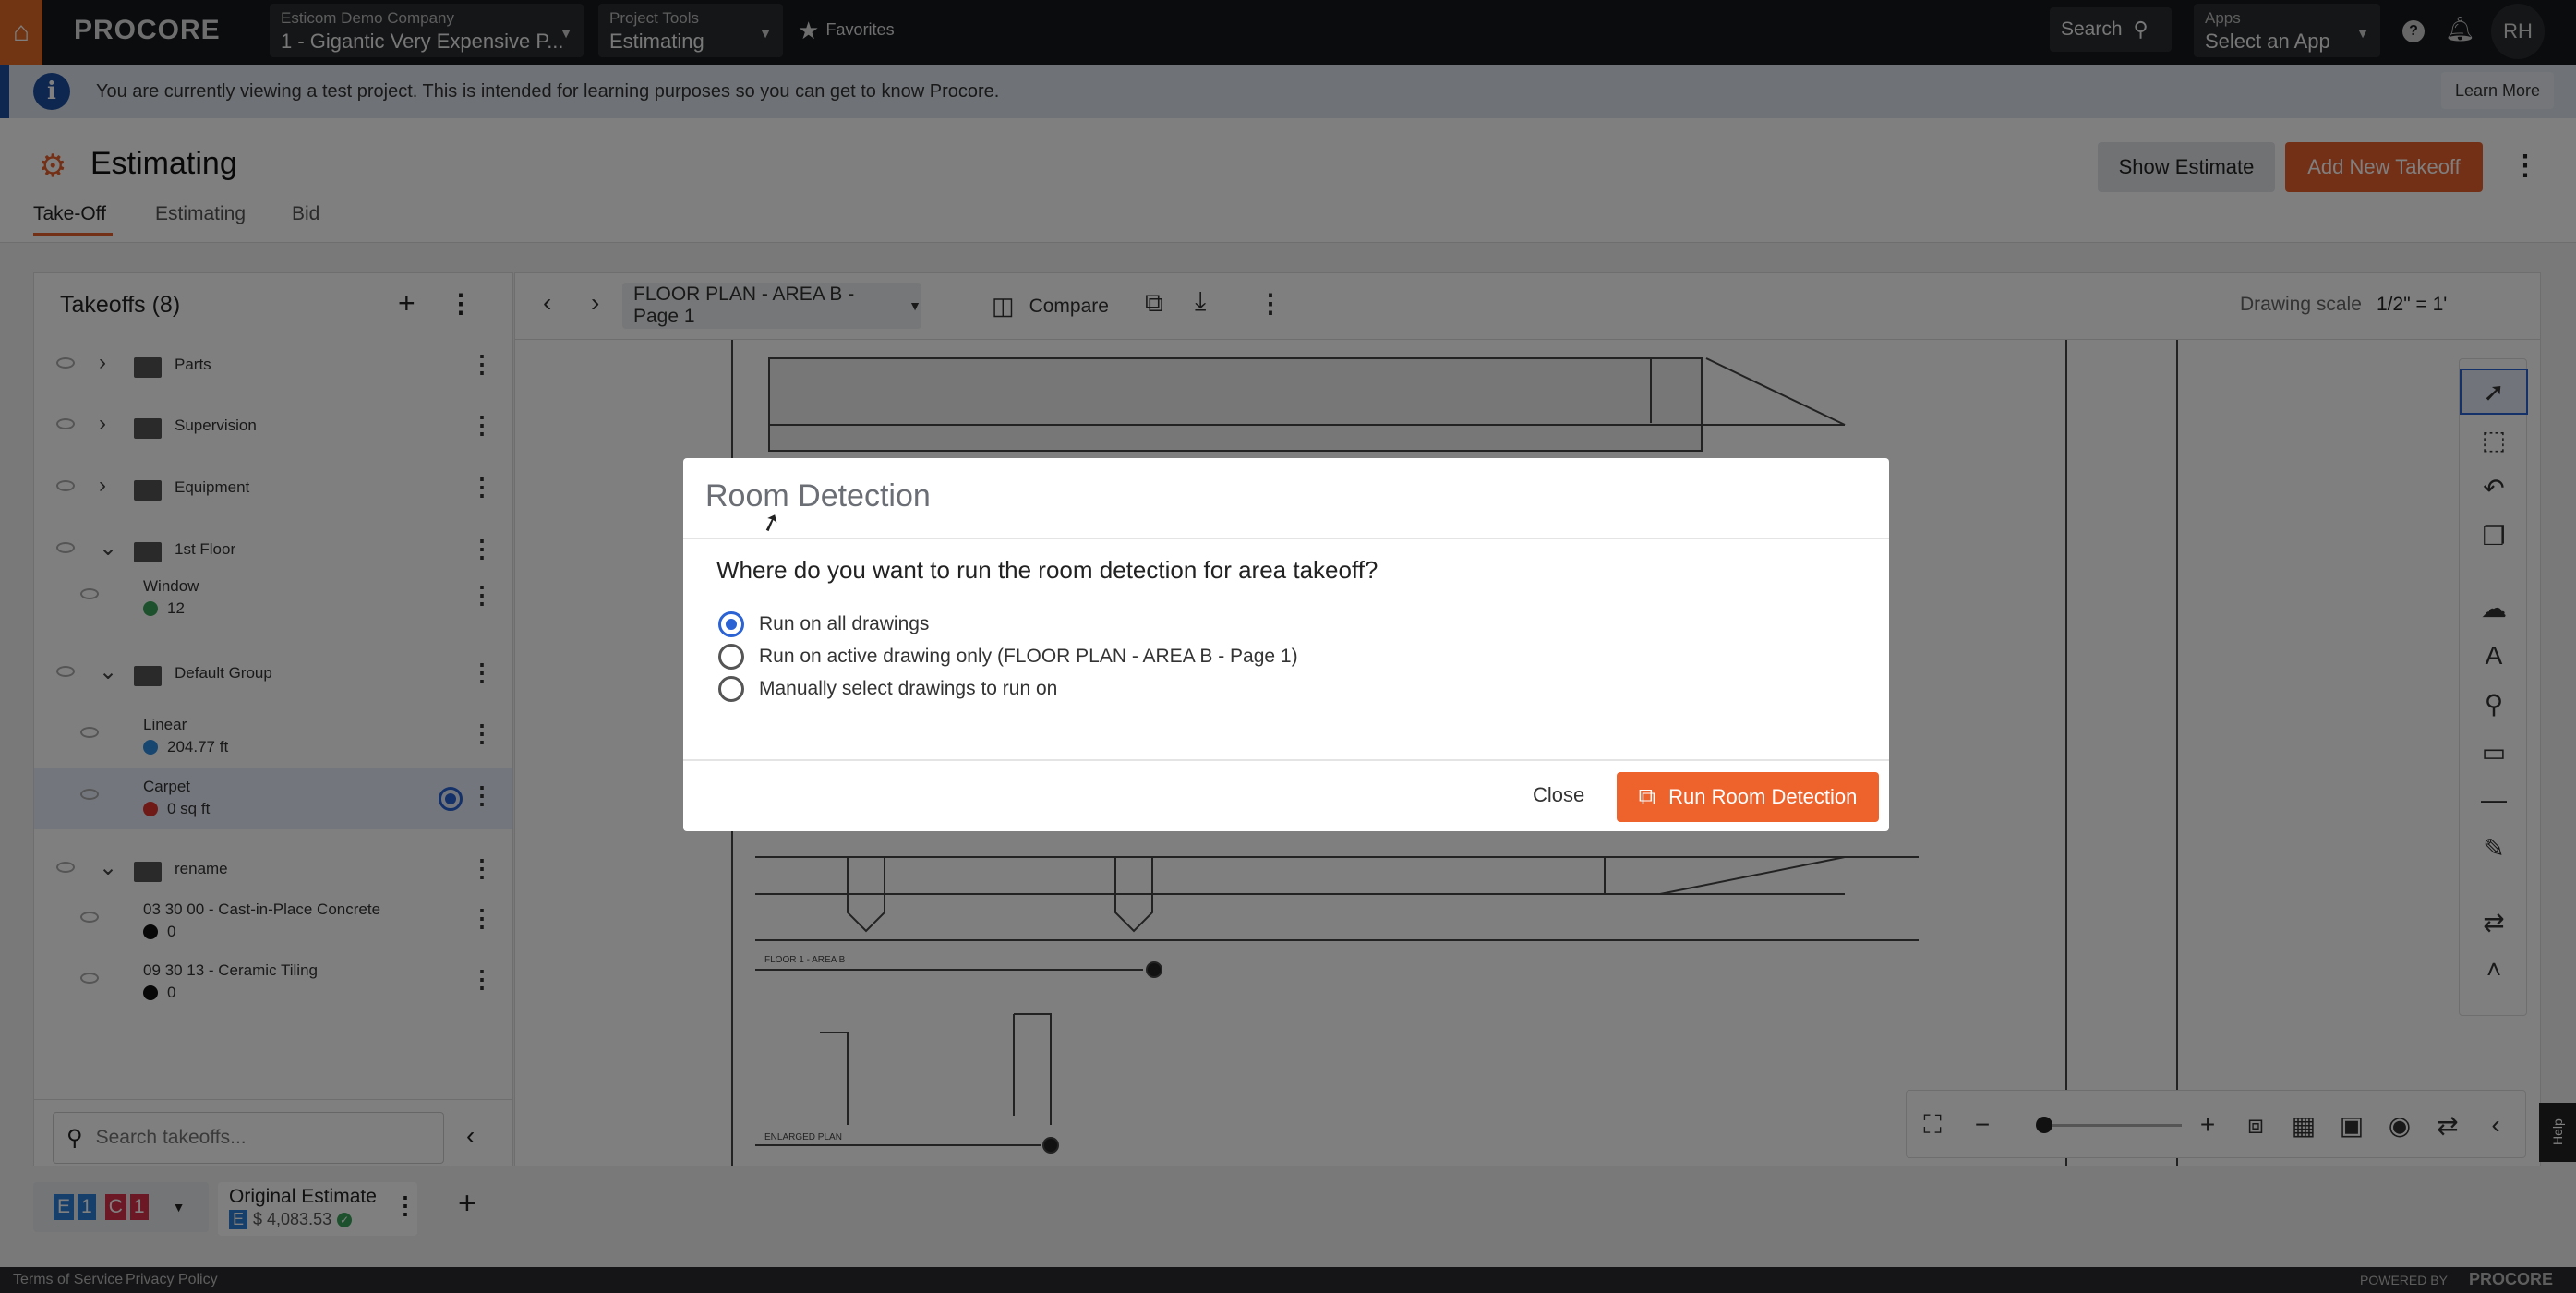 The image size is (2576, 1293). What do you see at coordinates (908, 689) in the screenshot?
I see `radio-label: Manually select drawings to run on` at bounding box center [908, 689].